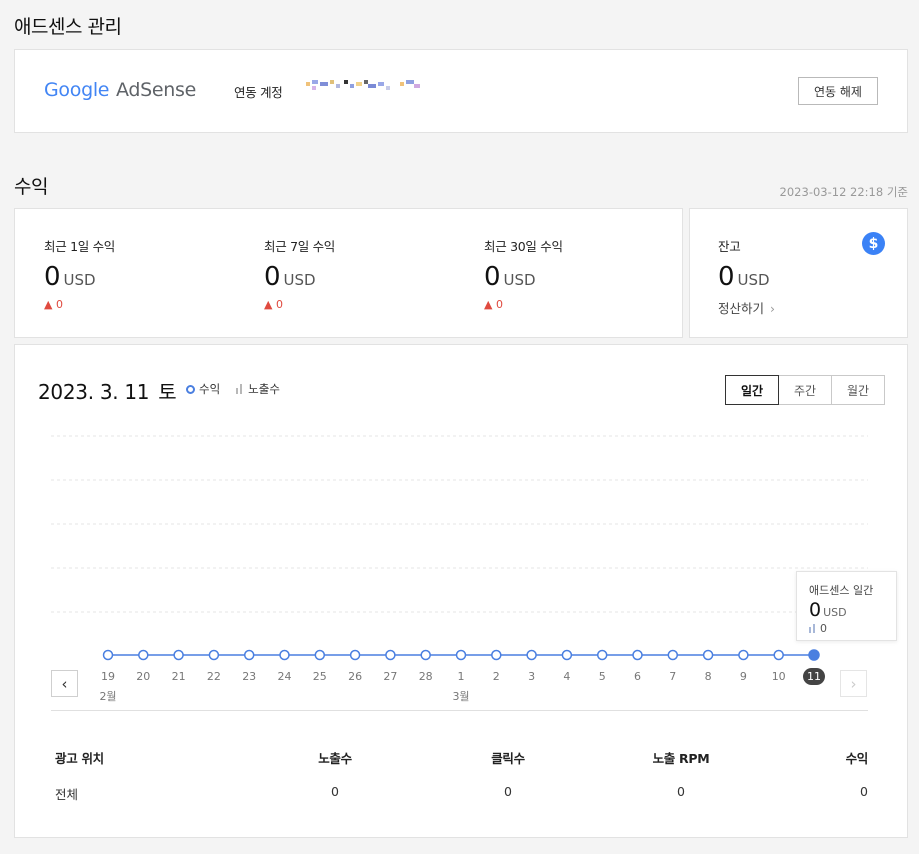 Image resolution: width=919 pixels, height=854 pixels. I want to click on x-tick-label: 19, so click(108, 676).